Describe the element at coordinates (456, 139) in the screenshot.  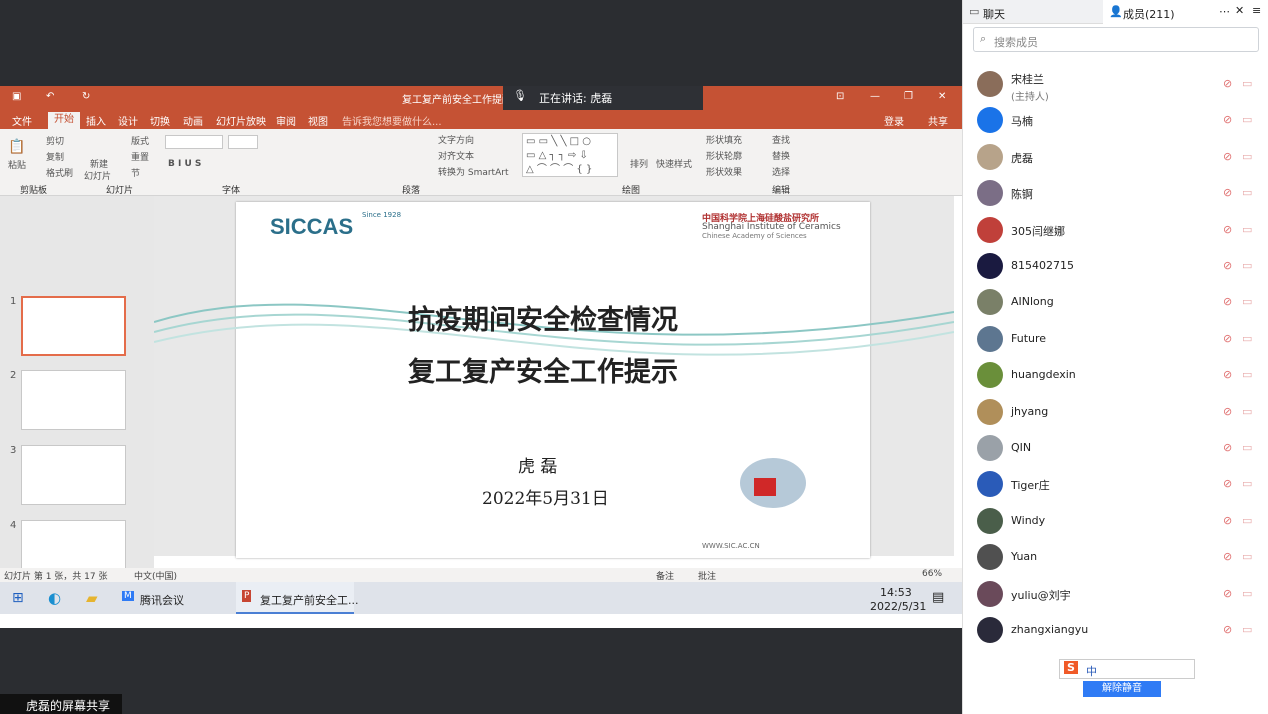
I see `text-direction-button: 文字方向` at that location.